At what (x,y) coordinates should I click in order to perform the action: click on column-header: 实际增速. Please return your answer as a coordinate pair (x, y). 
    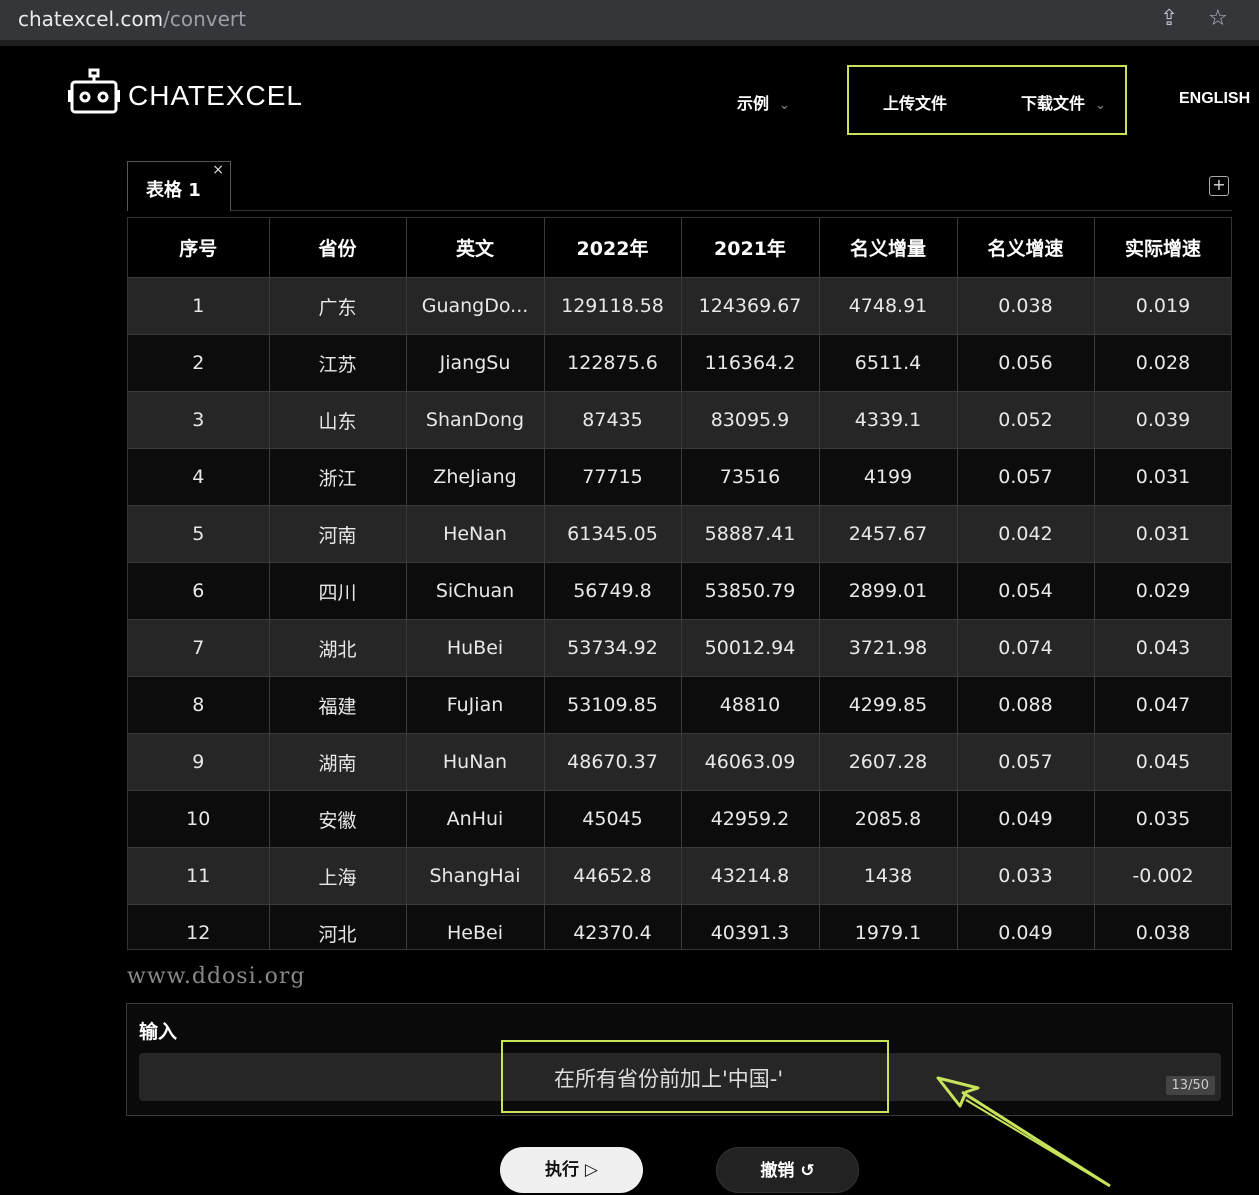
    Looking at the image, I should click on (1162, 248).